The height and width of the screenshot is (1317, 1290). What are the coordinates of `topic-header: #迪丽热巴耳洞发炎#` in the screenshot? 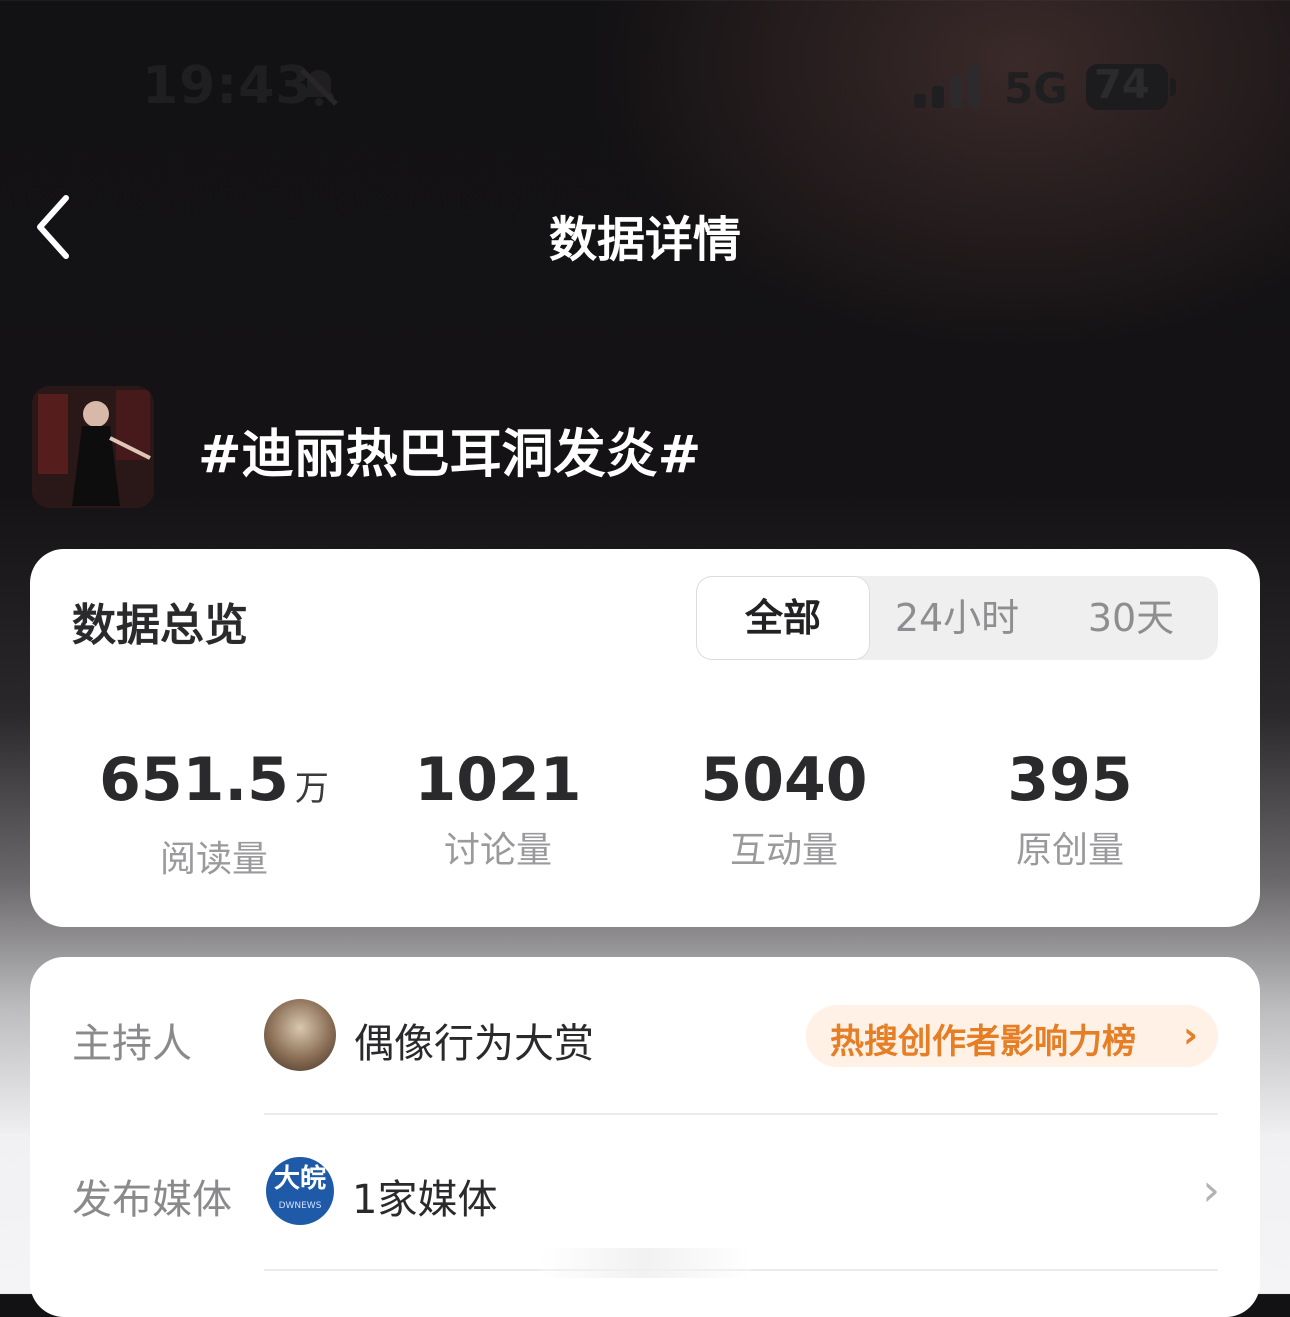 It's located at (645, 448).